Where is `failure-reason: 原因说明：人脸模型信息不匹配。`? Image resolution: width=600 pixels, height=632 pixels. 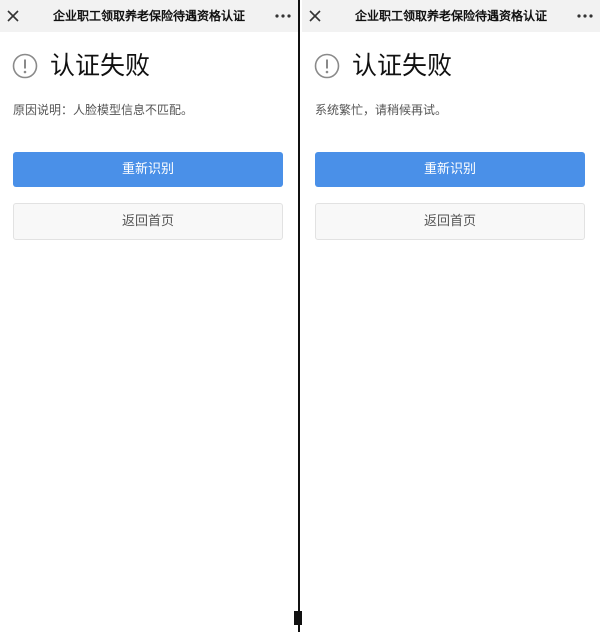 failure-reason: 原因说明：人脸模型信息不匹配。 is located at coordinates (103, 110).